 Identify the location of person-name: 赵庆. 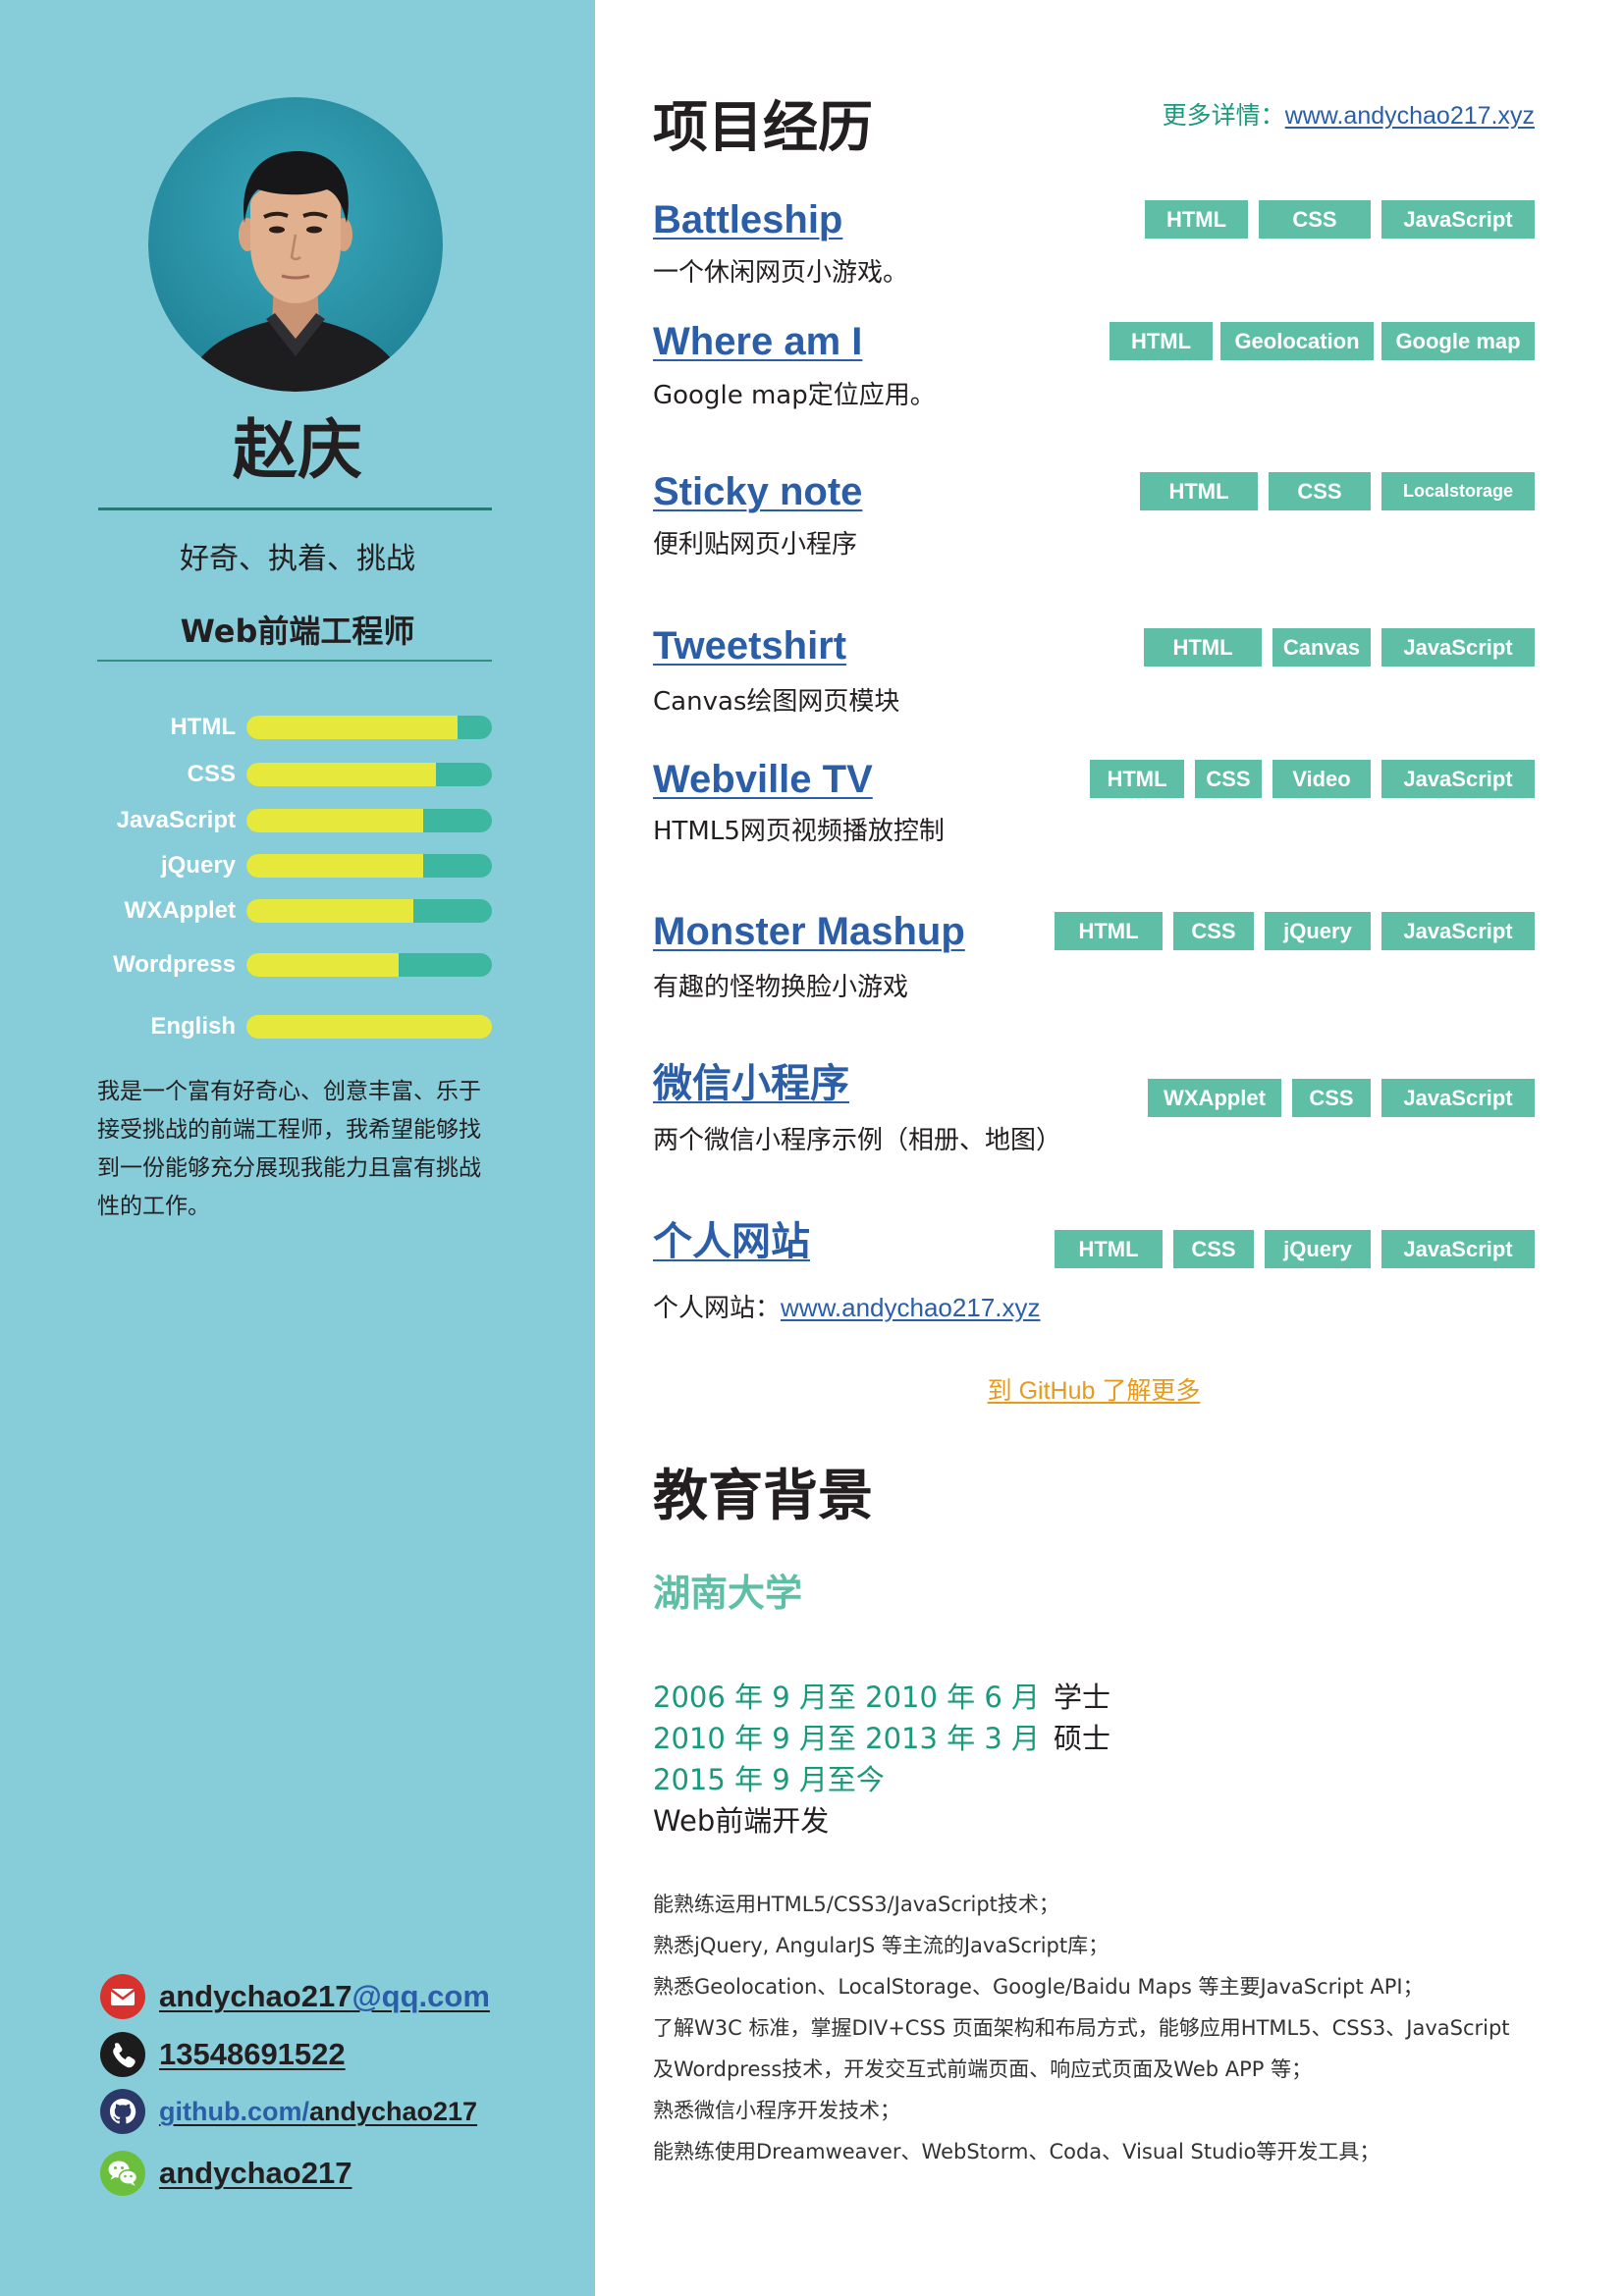
(297, 450).